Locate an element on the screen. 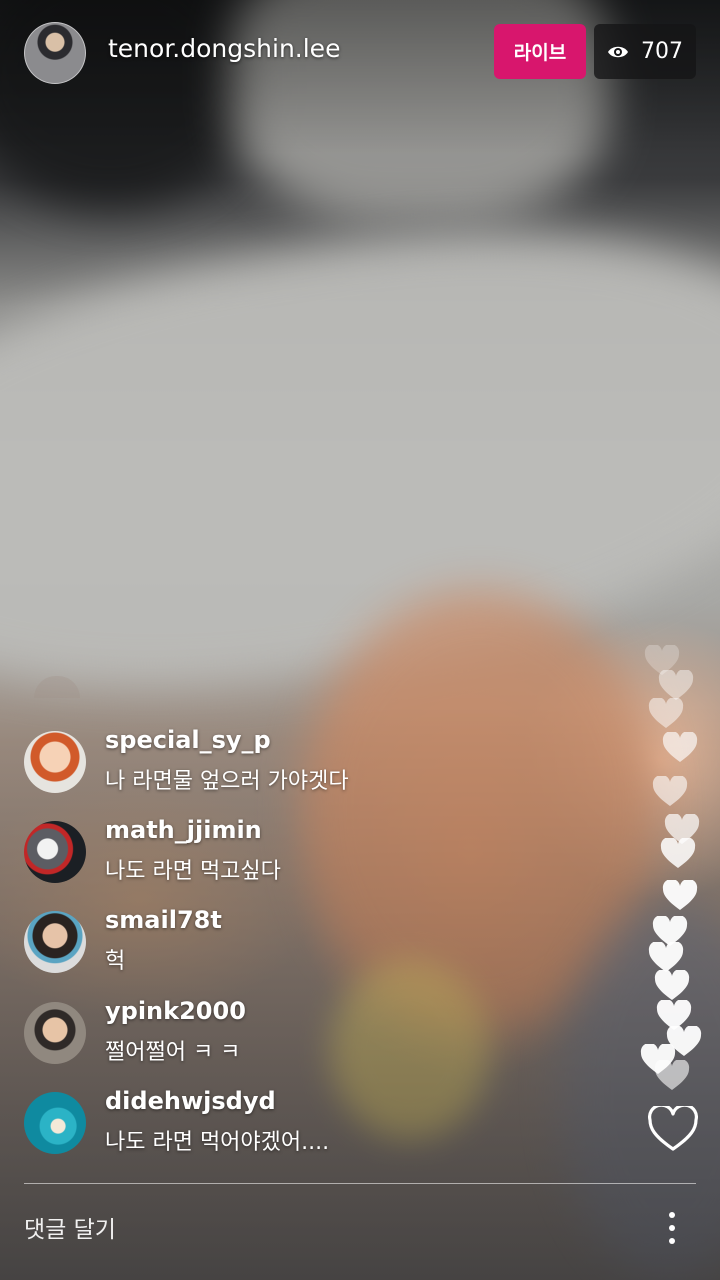  comment-input: 댓글 달기 is located at coordinates (70, 1227).